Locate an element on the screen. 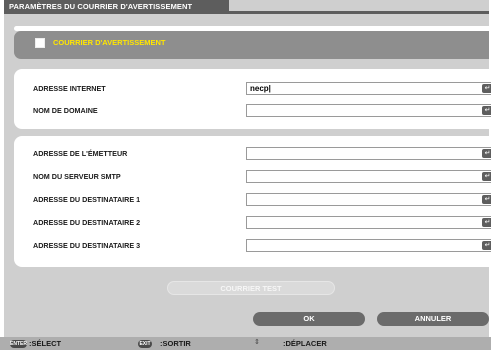 The height and width of the screenshot is (350, 491). internet-address-field: necp| ↵ is located at coordinates (368, 88).